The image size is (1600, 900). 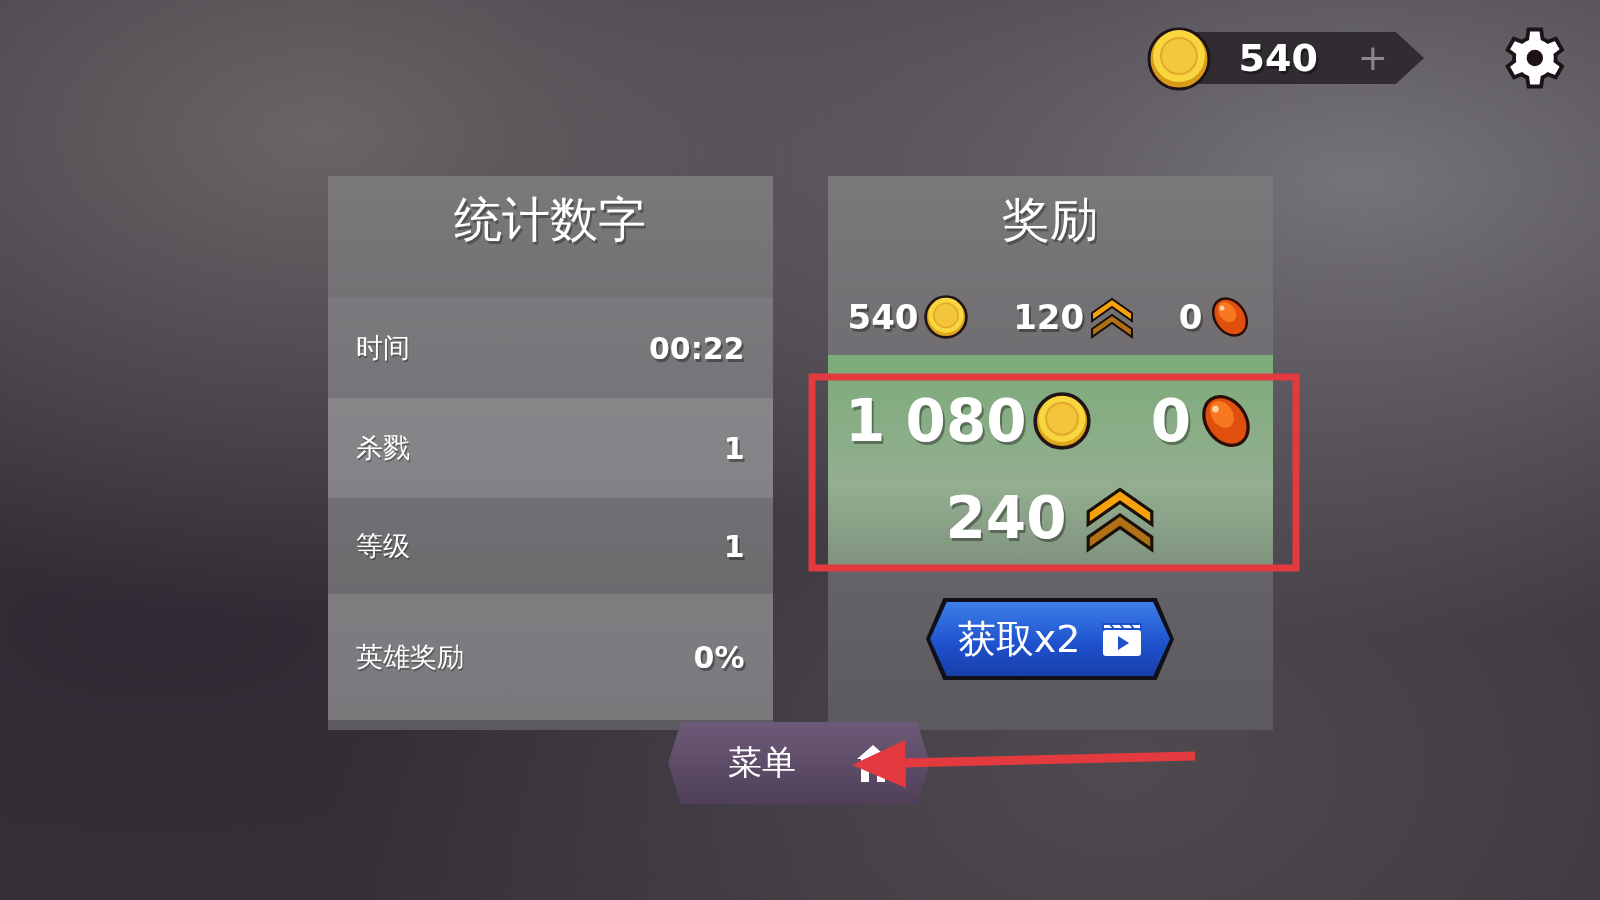 I want to click on stat-label: 等级, so click(x=382, y=546).